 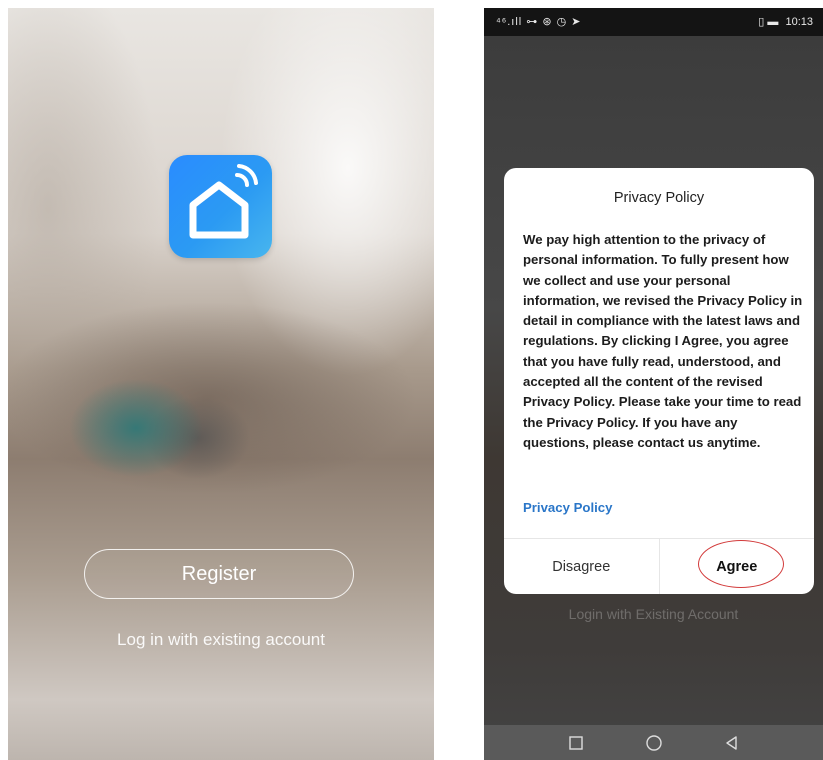 What do you see at coordinates (581, 566) in the screenshot?
I see `disagree-button: Disagree` at bounding box center [581, 566].